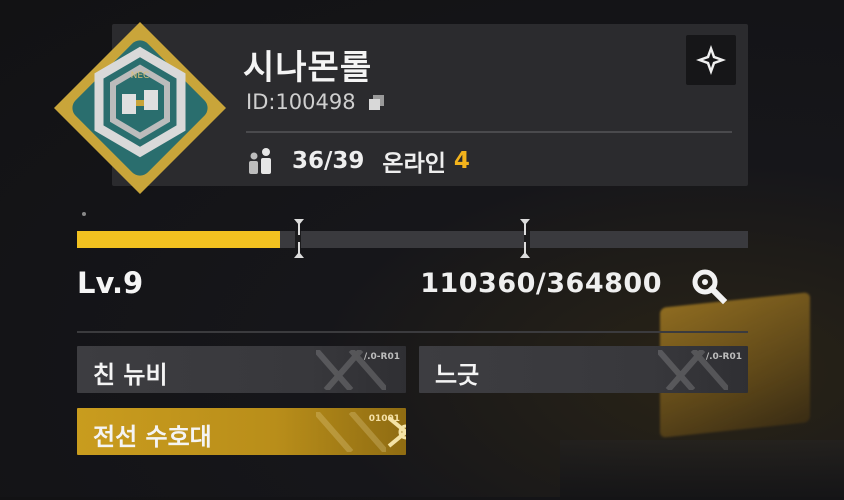  What do you see at coordinates (412, 239) in the screenshot?
I see `xp-progress-bar` at bounding box center [412, 239].